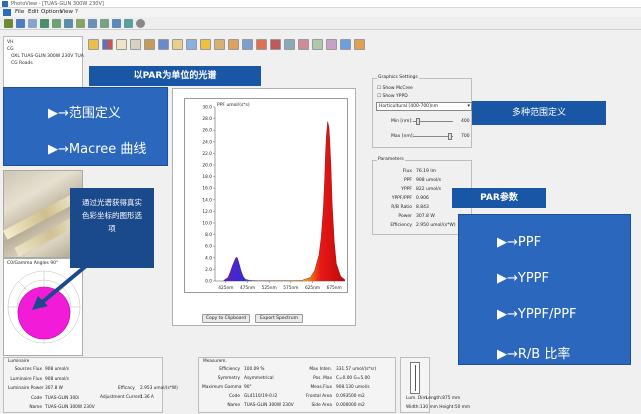  I want to click on export-icon, so click(92, 23).